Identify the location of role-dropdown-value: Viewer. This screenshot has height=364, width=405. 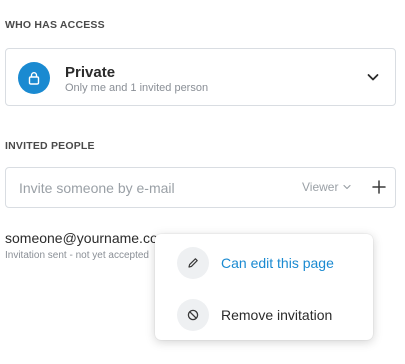
(320, 187).